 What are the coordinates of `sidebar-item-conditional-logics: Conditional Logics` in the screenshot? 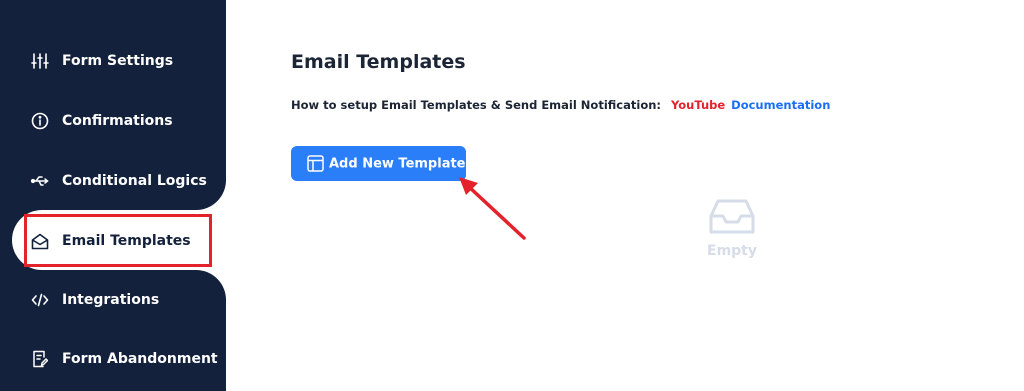 It's located at (113, 181).